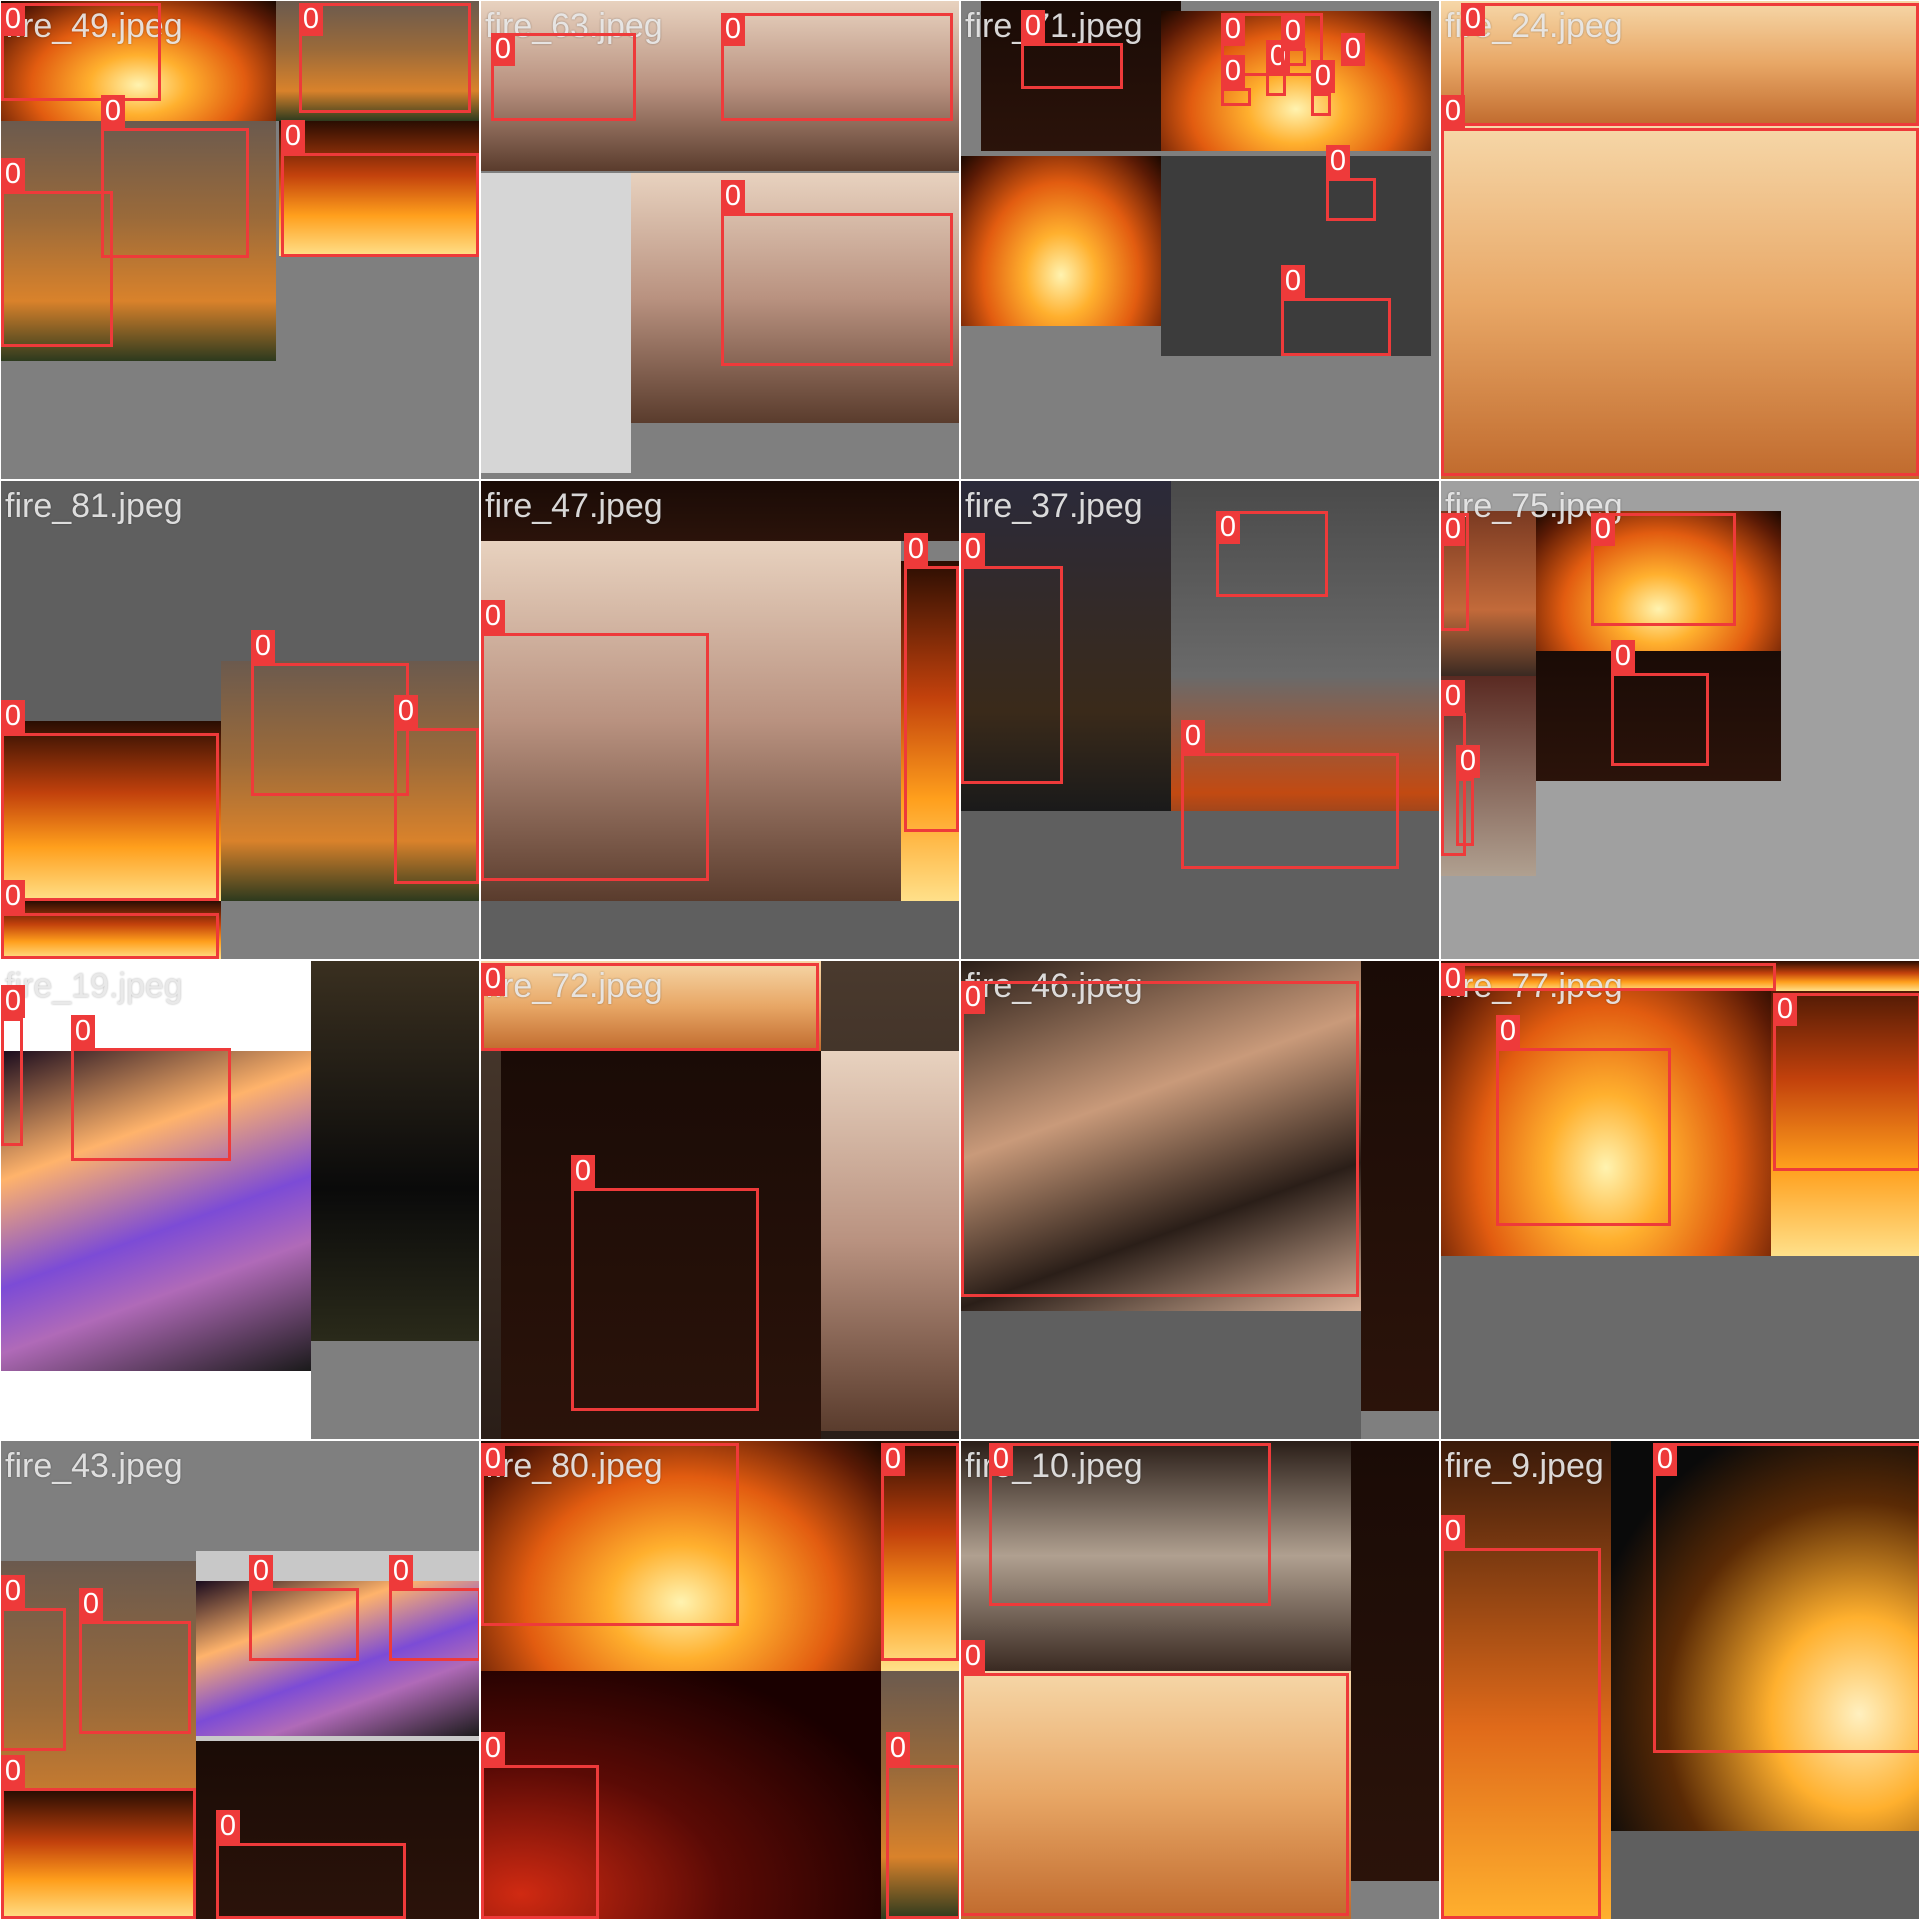 This screenshot has height=1920, width=1920. I want to click on mosaic-tile: fire_72.jpeg 0 0, so click(720, 1200).